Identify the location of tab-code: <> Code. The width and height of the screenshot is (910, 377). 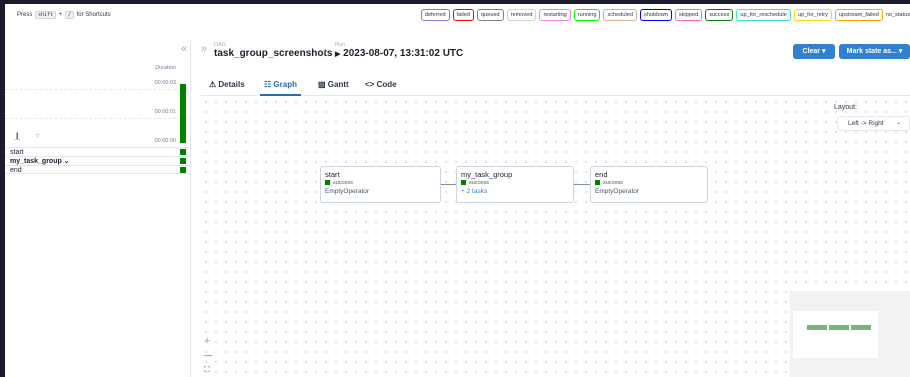
(381, 85).